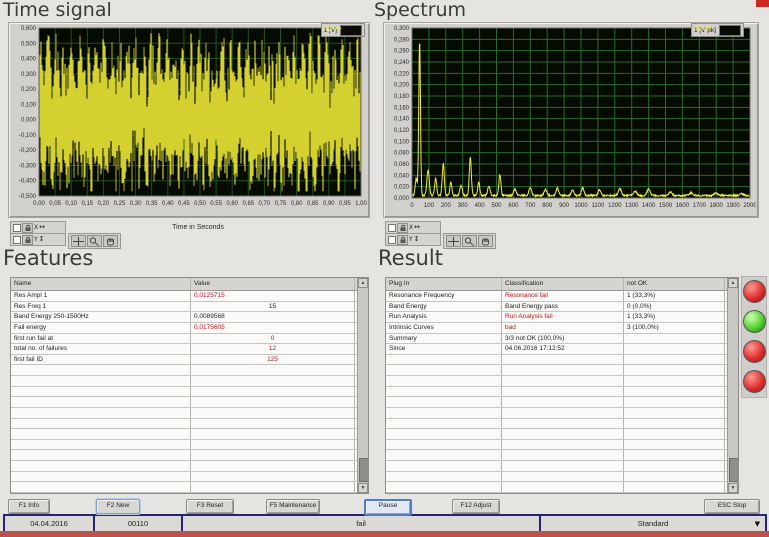 This screenshot has width=769, height=537. I want to click on table-row: first run fail at 0, so click(189, 339).